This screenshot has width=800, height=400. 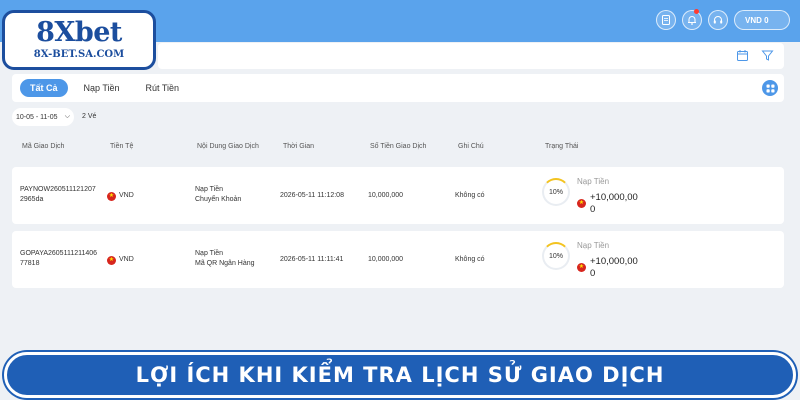 I want to click on header-note: Ghi Chú, so click(x=471, y=146).